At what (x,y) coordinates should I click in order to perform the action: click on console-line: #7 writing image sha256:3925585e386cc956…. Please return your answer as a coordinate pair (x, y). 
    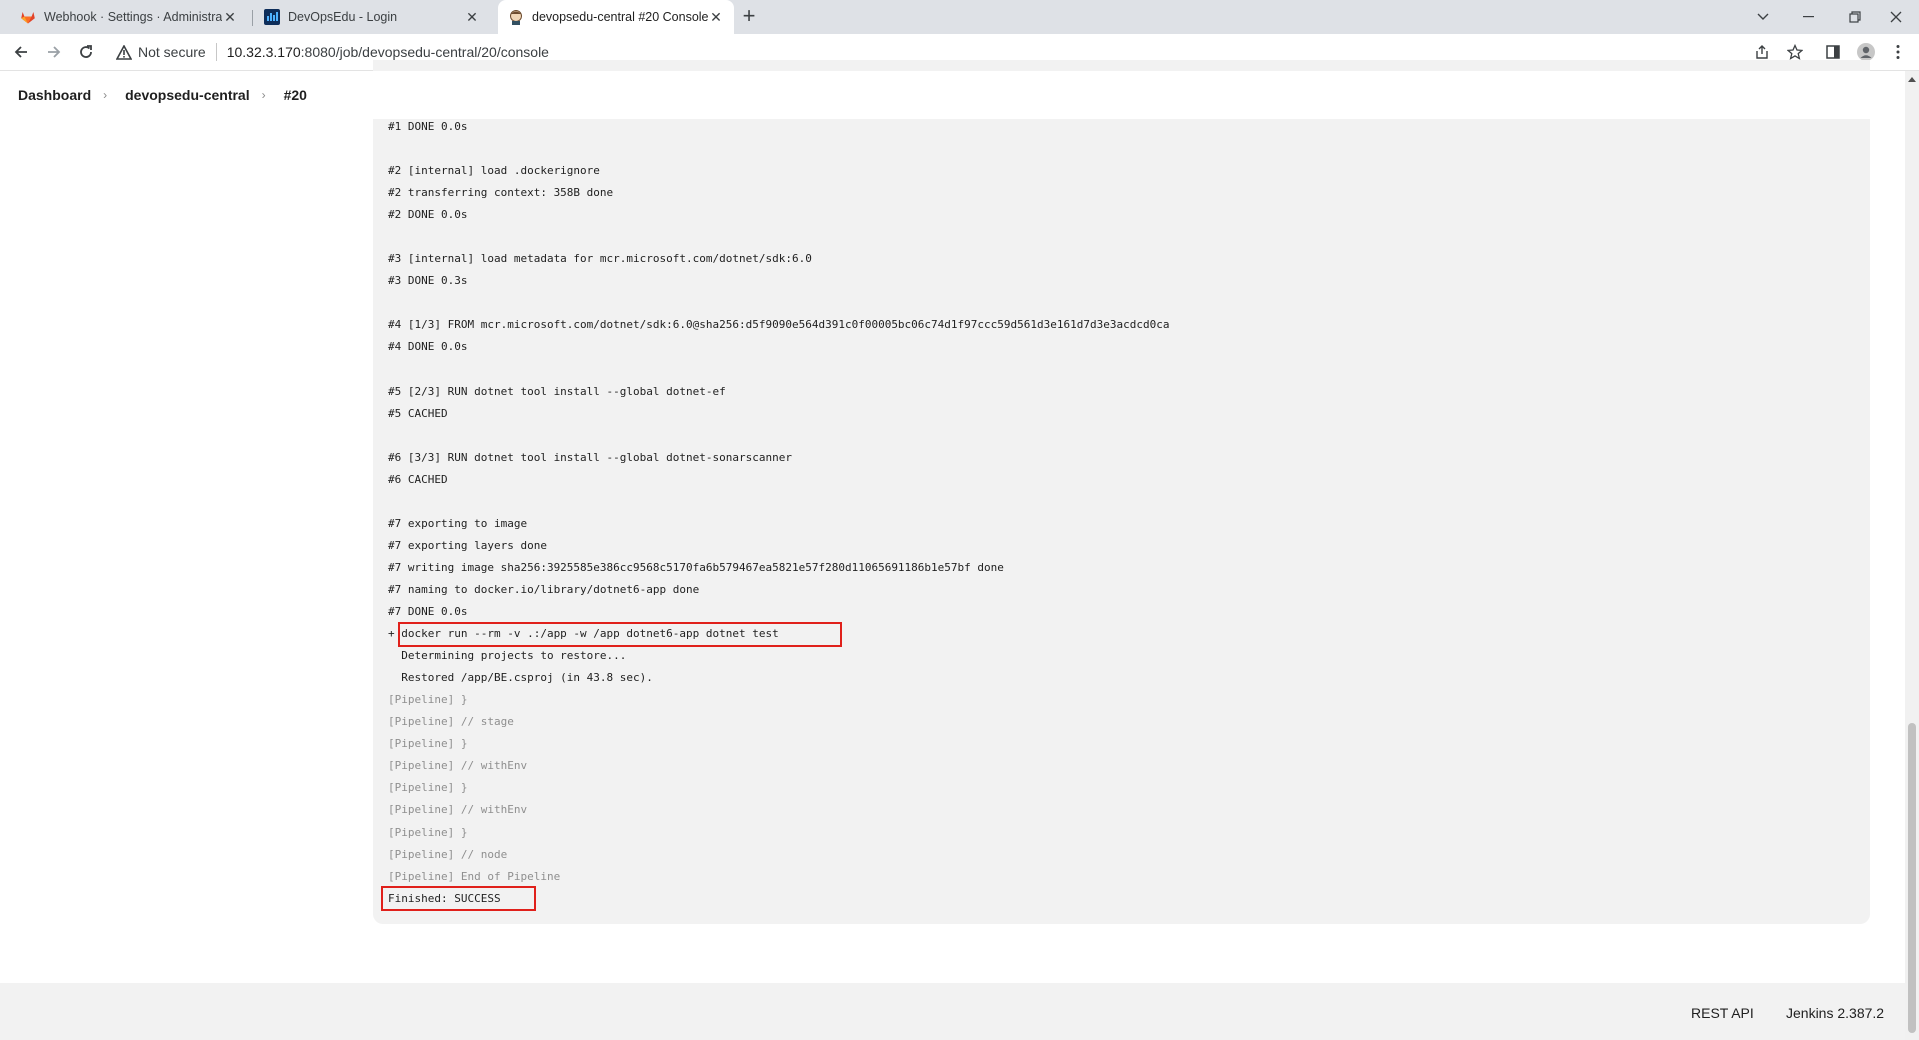
    Looking at the image, I should click on (696, 567).